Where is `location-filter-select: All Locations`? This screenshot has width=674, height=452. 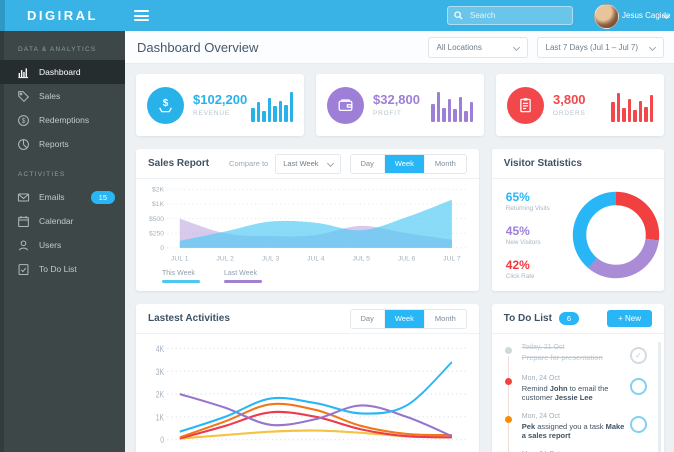 location-filter-select: All Locations is located at coordinates (477, 47).